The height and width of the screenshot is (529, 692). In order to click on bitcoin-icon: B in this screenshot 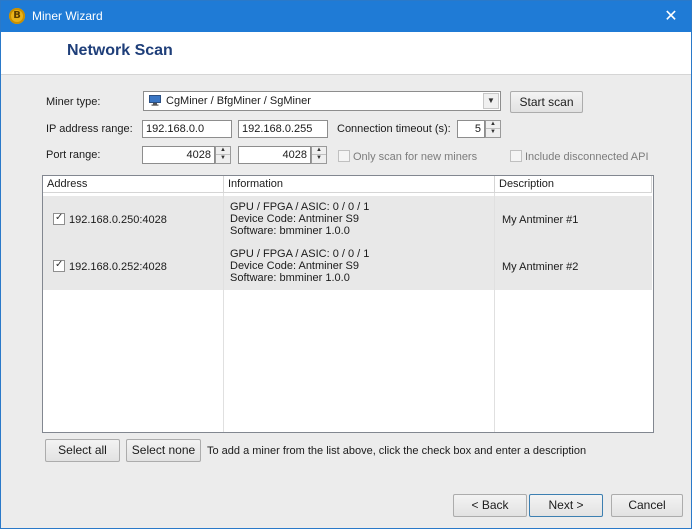, I will do `click(17, 16)`.